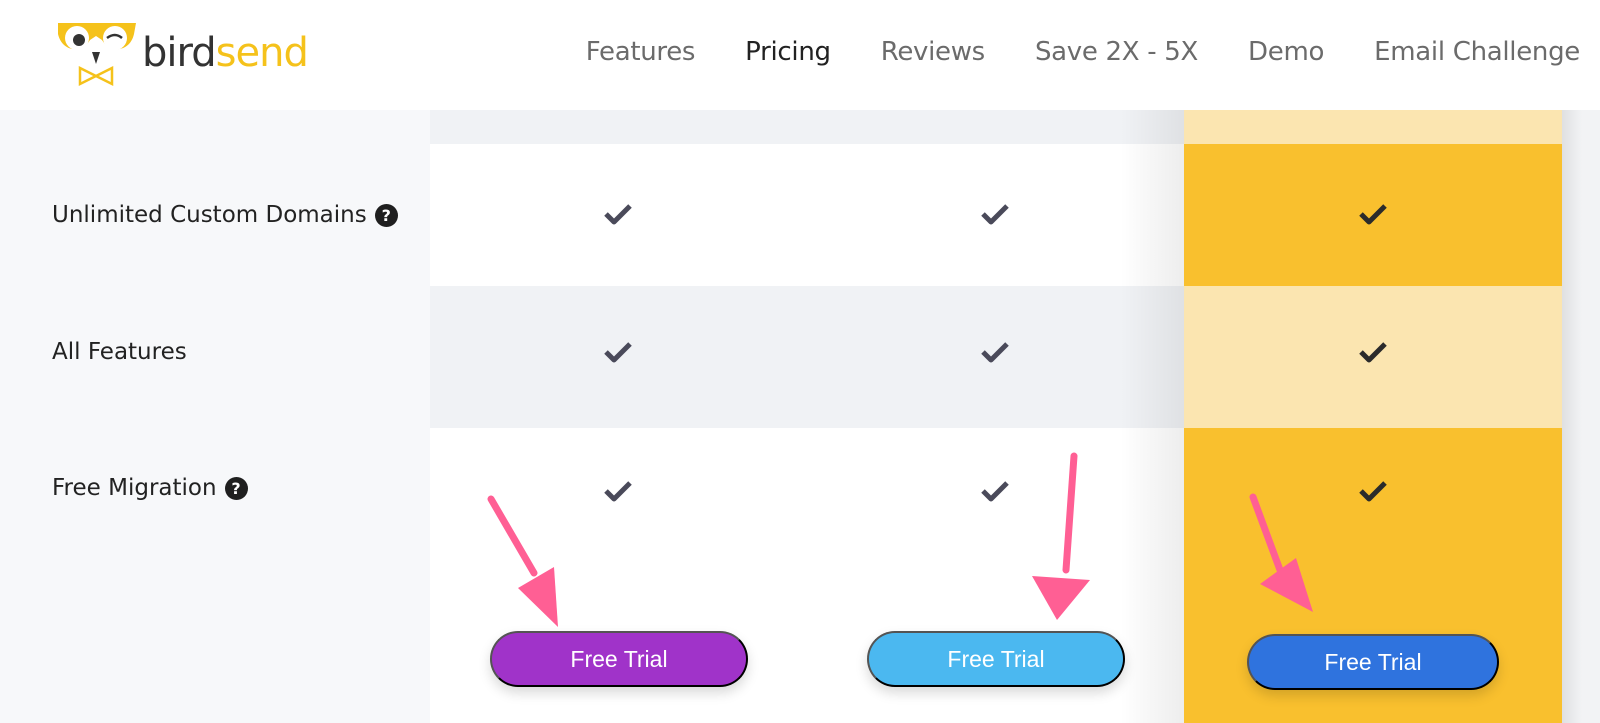 Image resolution: width=1600 pixels, height=723 pixels. I want to click on row-label-custom-domains: Unlimited Custom Domains ?, so click(225, 215).